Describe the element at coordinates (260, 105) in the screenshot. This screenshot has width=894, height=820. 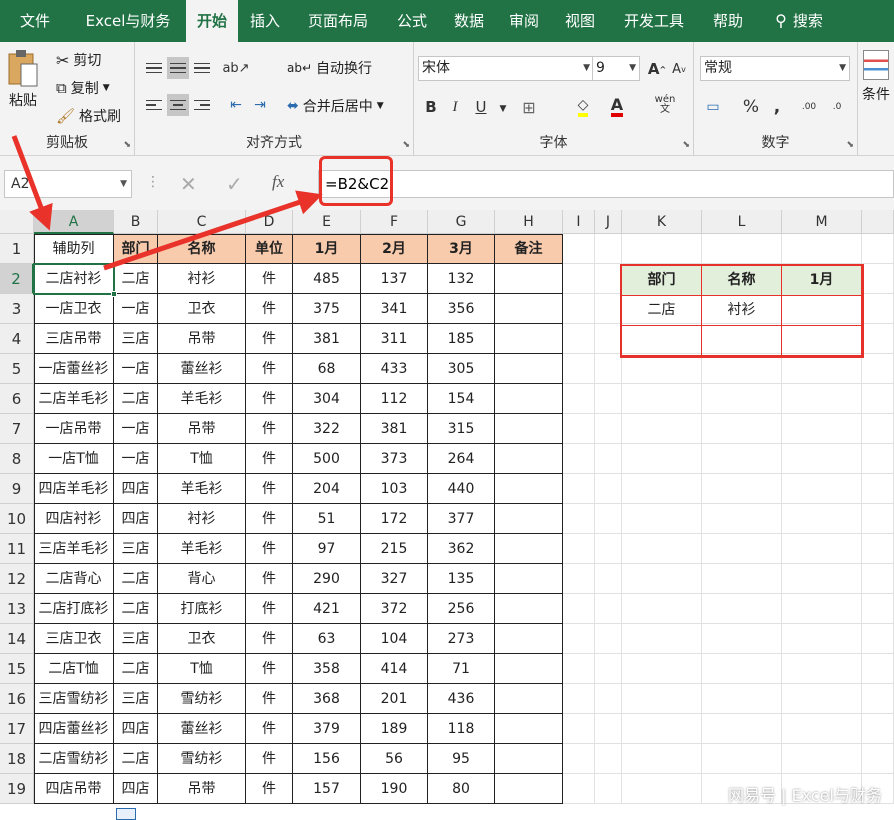
I see `increase-indent-button: ⇥` at that location.